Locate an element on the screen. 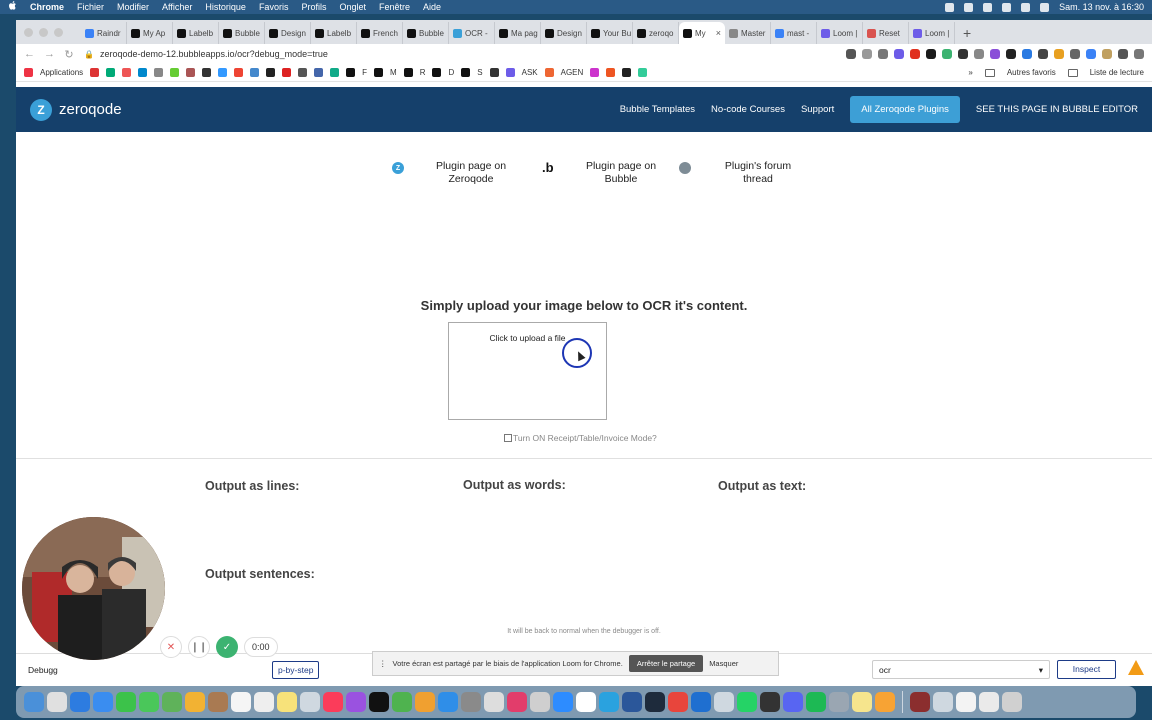  drag-handle-icon: ⋮ is located at coordinates (383, 663).